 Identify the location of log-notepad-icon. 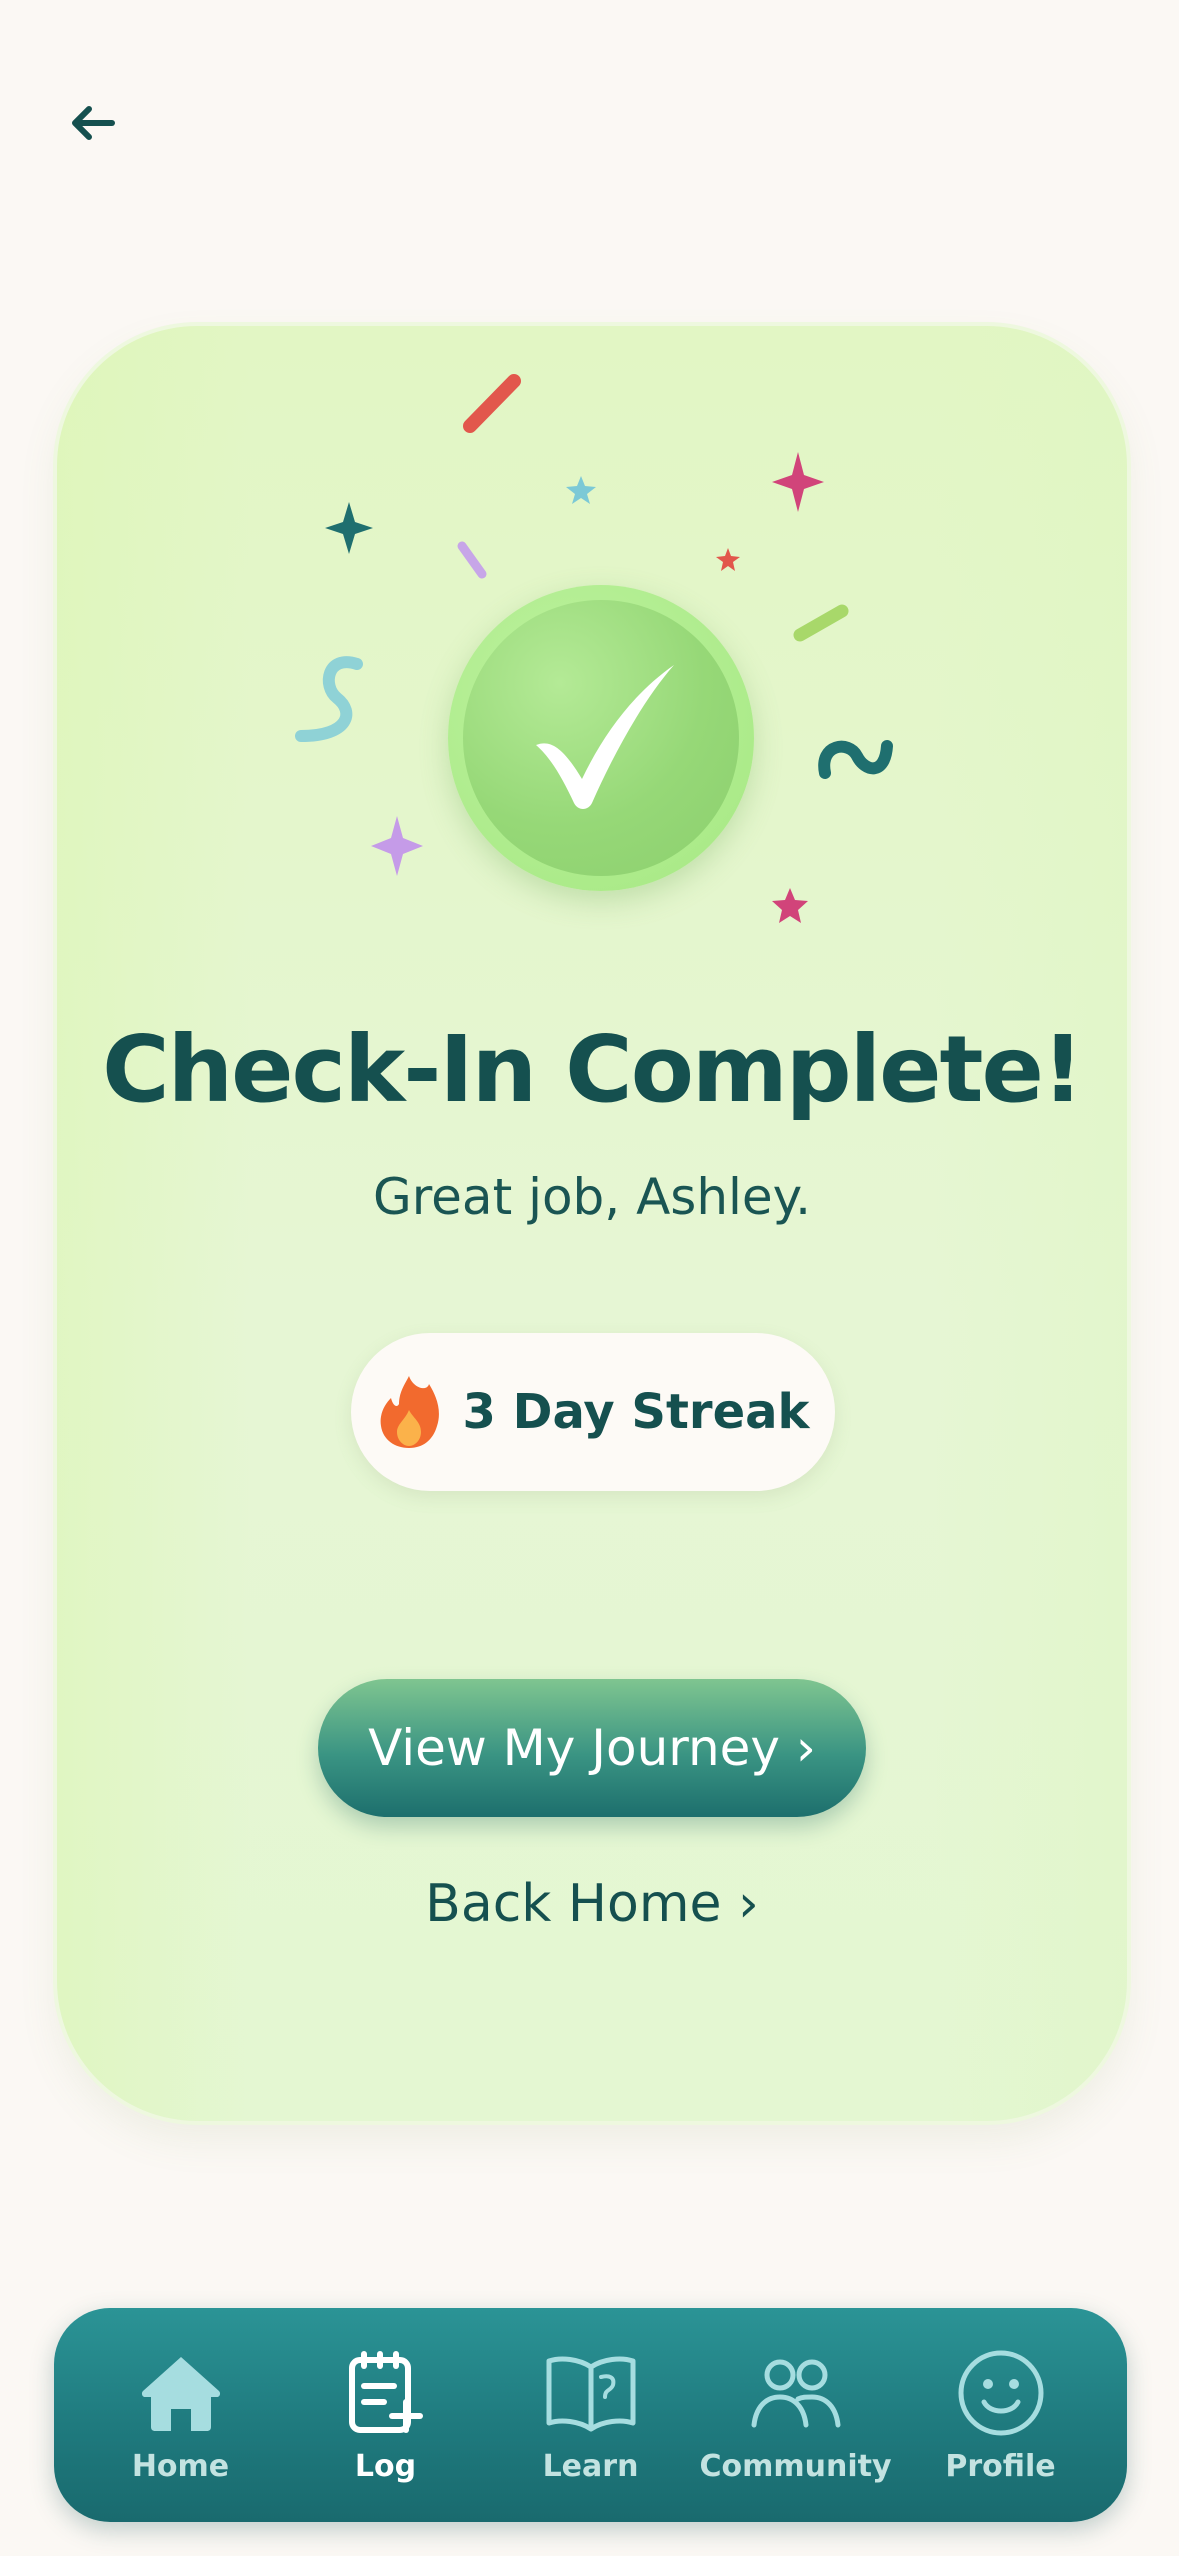
(385, 2391).